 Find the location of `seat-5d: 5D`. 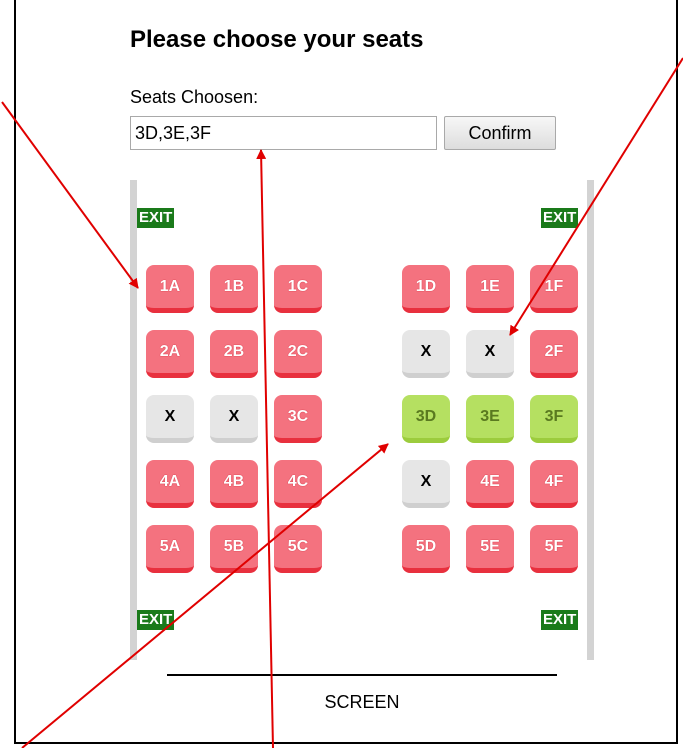

seat-5d: 5D is located at coordinates (426, 549).